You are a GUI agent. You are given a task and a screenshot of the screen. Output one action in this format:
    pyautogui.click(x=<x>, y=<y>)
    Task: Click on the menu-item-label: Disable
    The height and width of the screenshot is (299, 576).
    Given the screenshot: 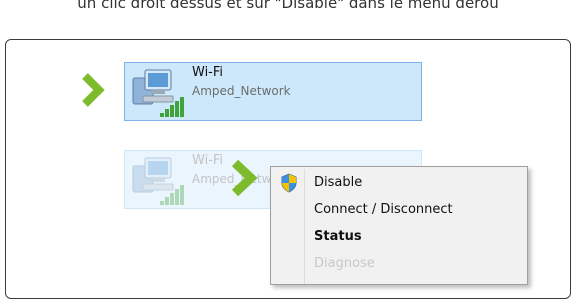 What is the action you would take?
    pyautogui.click(x=338, y=182)
    